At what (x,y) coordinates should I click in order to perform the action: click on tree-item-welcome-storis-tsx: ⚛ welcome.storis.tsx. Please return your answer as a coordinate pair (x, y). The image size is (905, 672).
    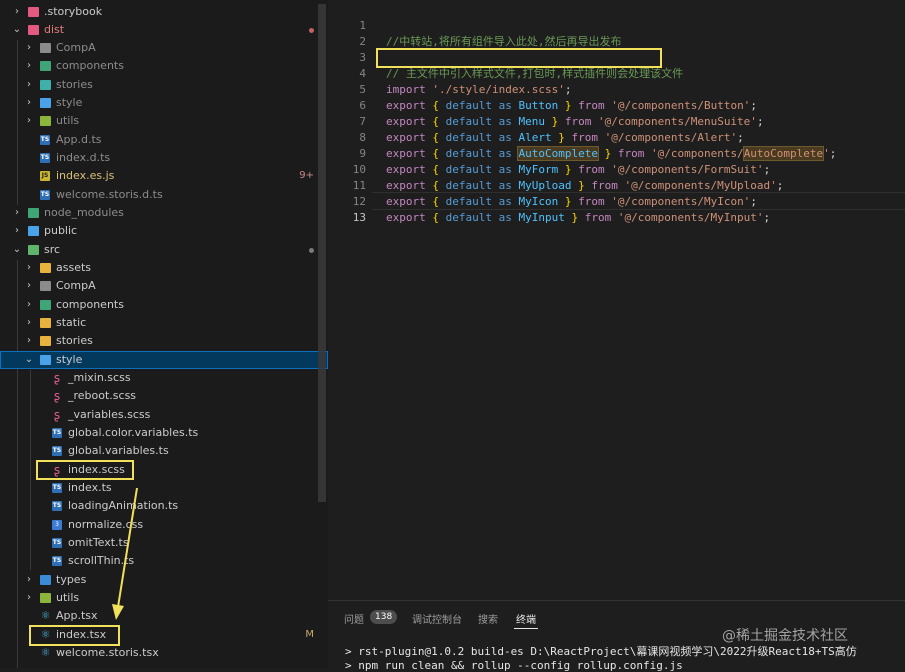
    Looking at the image, I should click on (164, 653).